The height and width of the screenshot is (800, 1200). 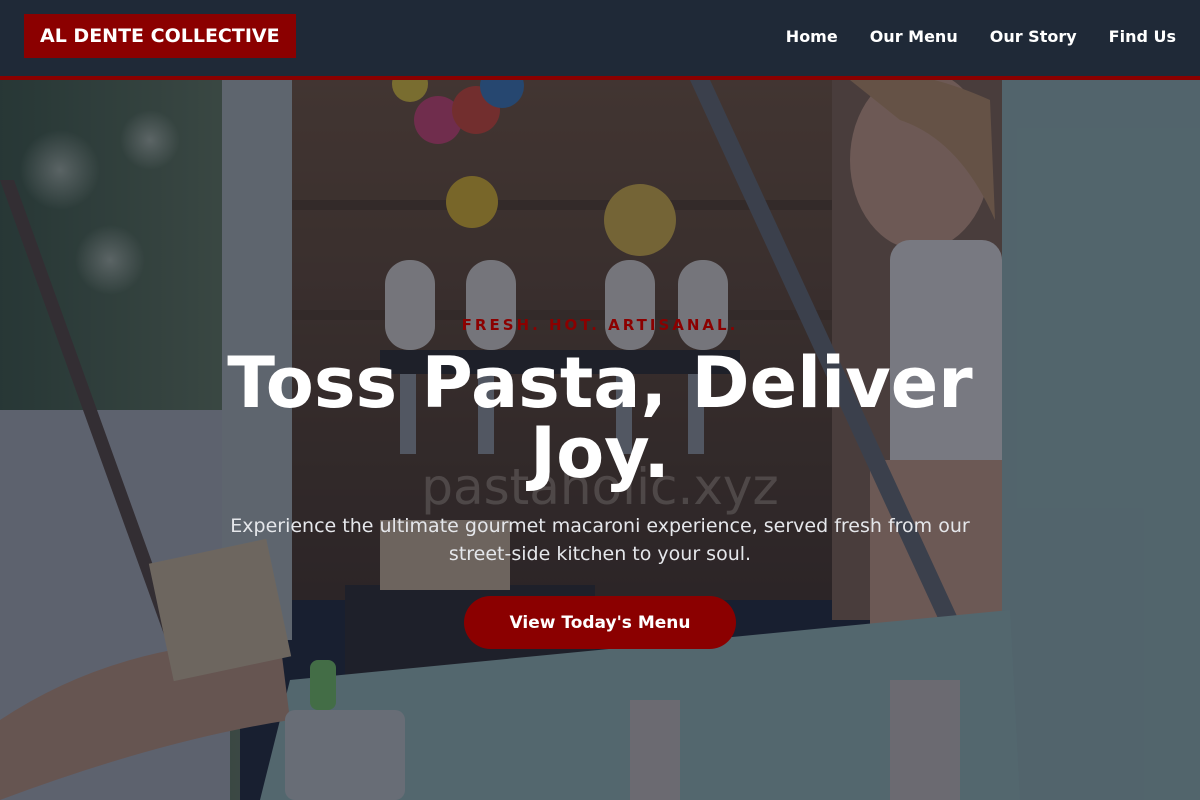 What do you see at coordinates (600, 418) in the screenshot?
I see `hero-headline: Toss Pasta, Deliver Joy.` at bounding box center [600, 418].